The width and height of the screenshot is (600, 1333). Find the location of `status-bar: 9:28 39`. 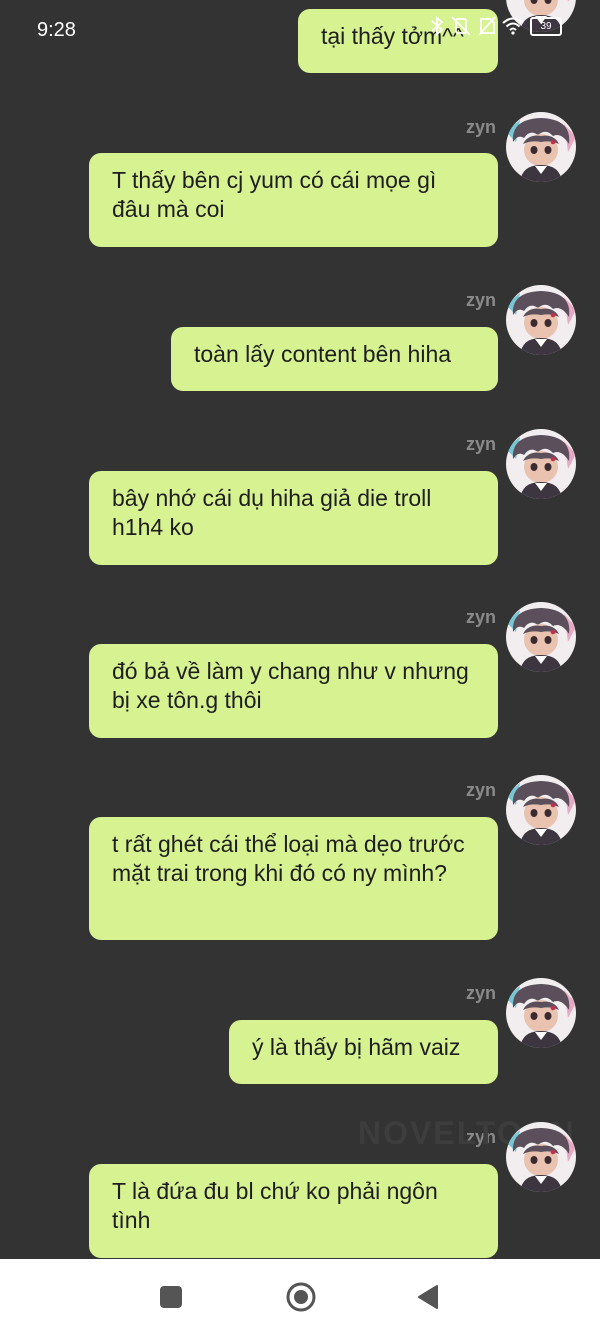

status-bar: 9:28 39 is located at coordinates (300, 30).